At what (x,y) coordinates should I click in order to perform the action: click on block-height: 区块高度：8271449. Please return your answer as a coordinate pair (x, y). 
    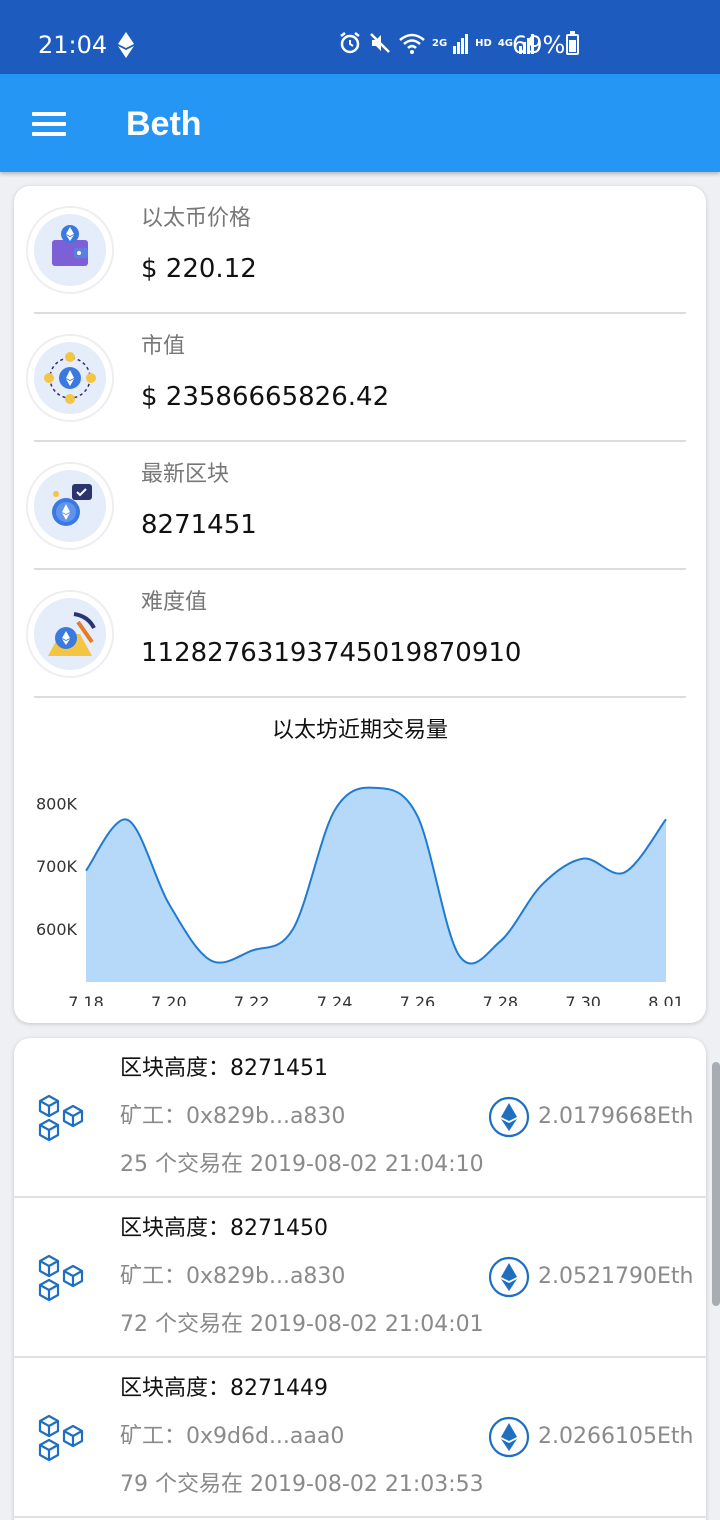
    Looking at the image, I should click on (224, 1388).